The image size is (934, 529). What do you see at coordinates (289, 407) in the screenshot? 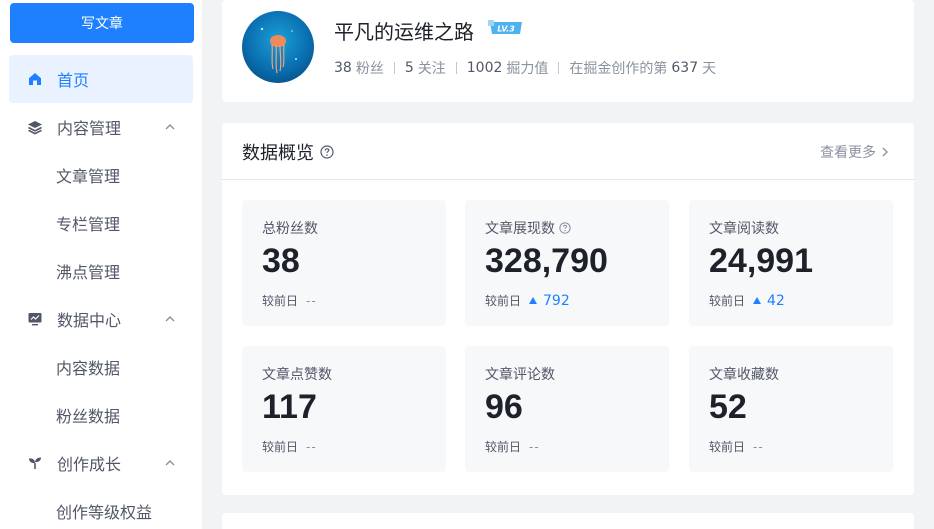
I see `metric-value: 117` at bounding box center [289, 407].